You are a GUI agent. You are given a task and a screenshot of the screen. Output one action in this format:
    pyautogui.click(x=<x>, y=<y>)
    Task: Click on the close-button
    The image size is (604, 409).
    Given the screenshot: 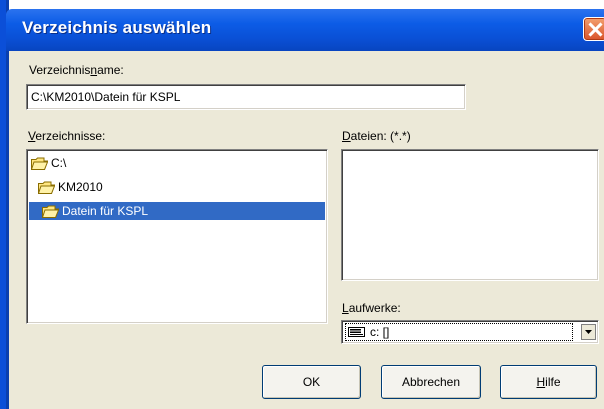 What is the action you would take?
    pyautogui.click(x=593, y=29)
    